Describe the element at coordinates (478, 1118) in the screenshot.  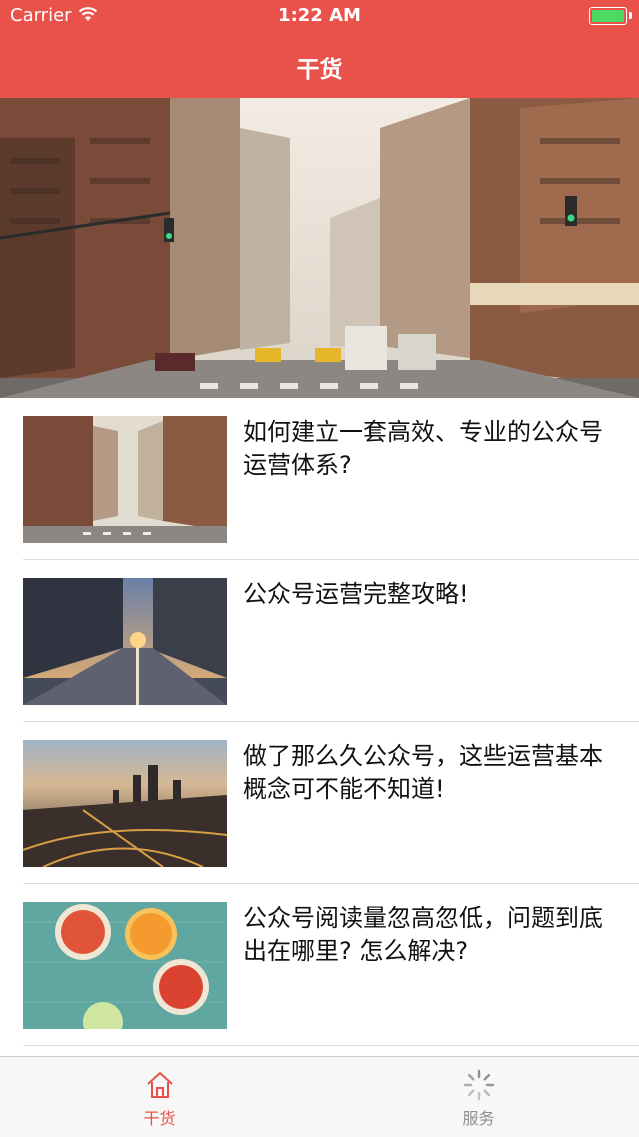
I see `tab-label: 服务` at that location.